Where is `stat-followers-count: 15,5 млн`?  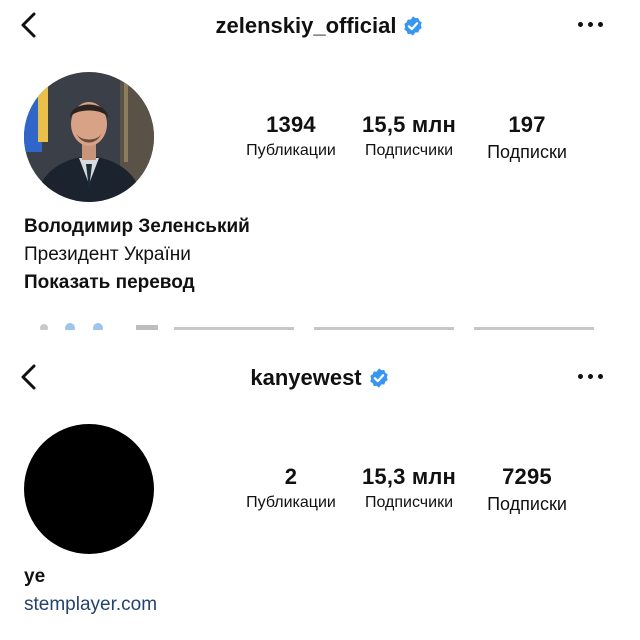
stat-followers-count: 15,5 млн is located at coordinates (409, 124).